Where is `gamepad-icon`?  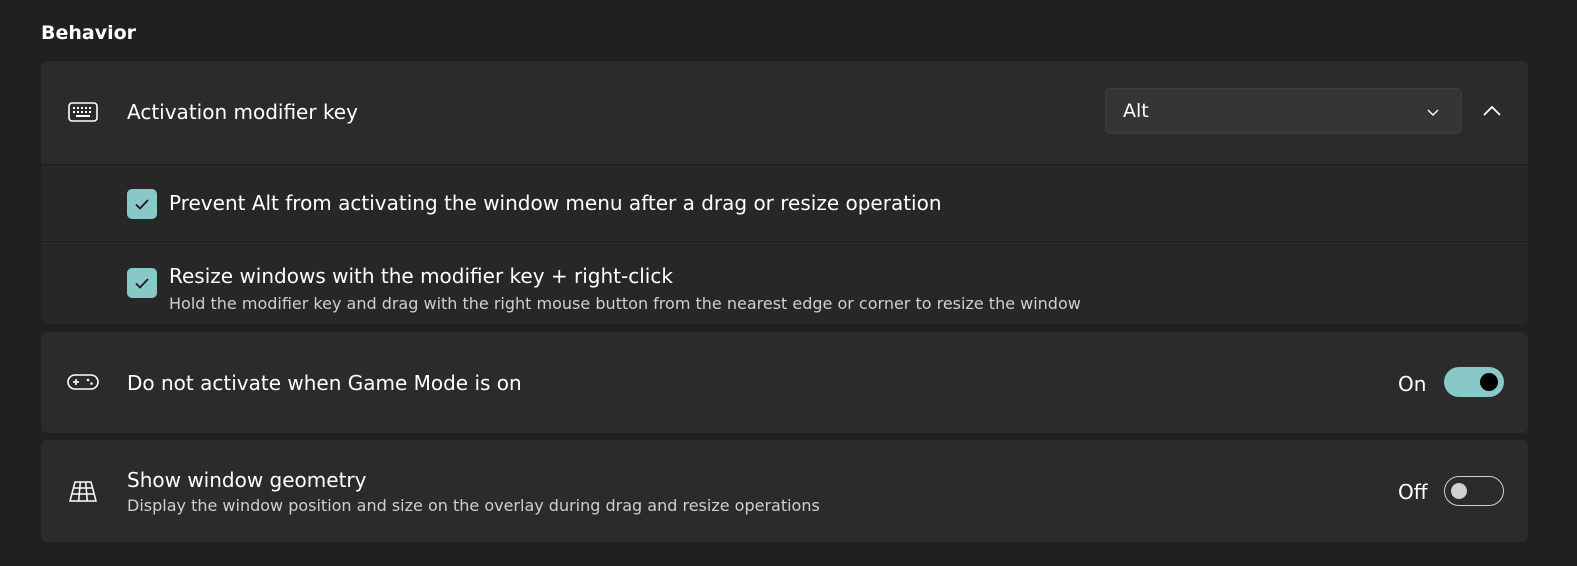
gamepad-icon is located at coordinates (83, 382).